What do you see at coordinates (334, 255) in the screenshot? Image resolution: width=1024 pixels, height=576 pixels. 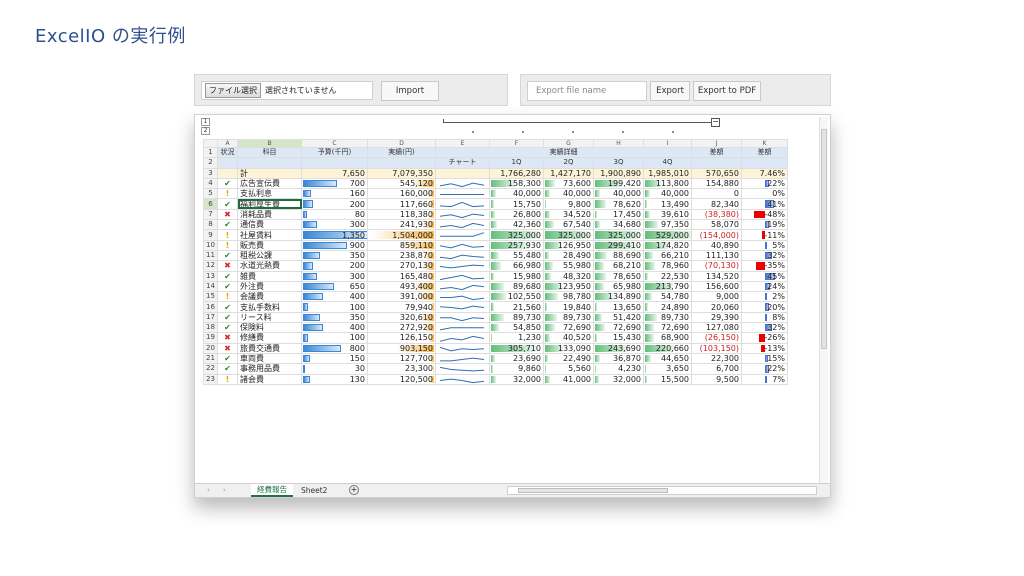 I see `budget-cell: 350` at bounding box center [334, 255].